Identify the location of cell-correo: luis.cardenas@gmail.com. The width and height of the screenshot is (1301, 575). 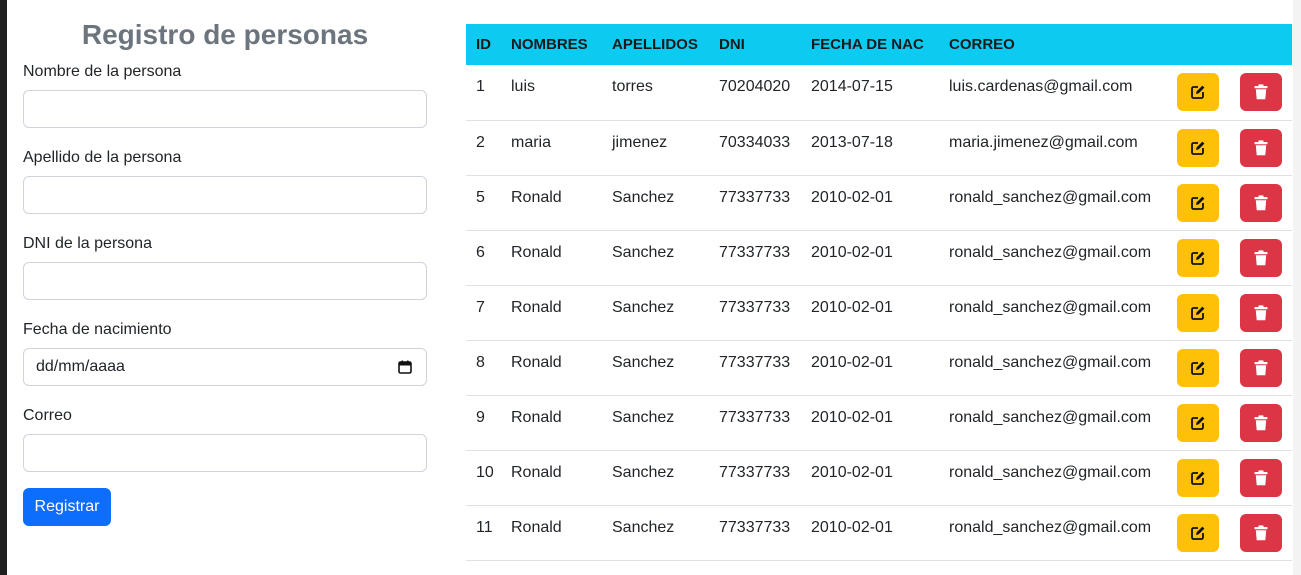
(1041, 86).